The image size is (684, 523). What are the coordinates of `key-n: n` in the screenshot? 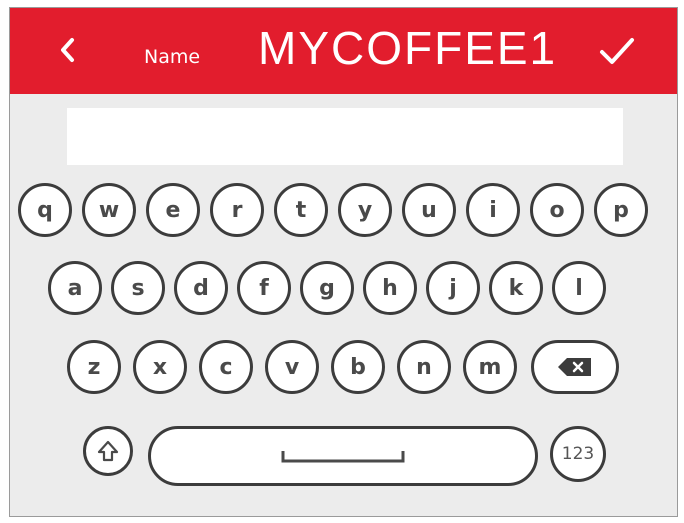 It's located at (424, 367).